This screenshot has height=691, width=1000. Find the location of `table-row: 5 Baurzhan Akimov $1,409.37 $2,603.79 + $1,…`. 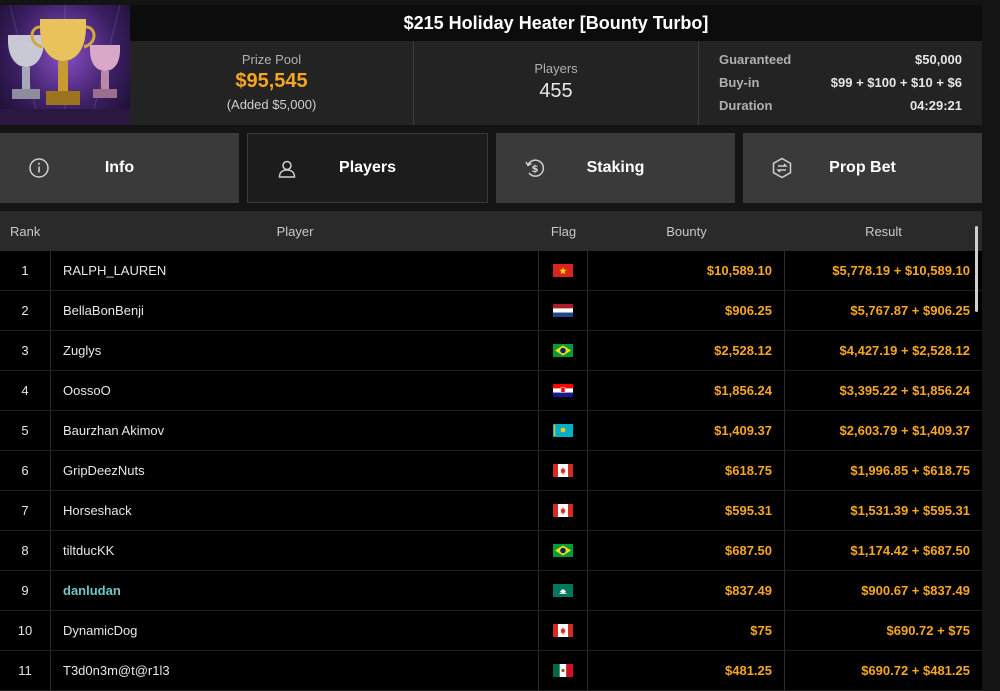

table-row: 5 Baurzhan Akimov $1,409.37 $2,603.79 + $1,… is located at coordinates (491, 431).